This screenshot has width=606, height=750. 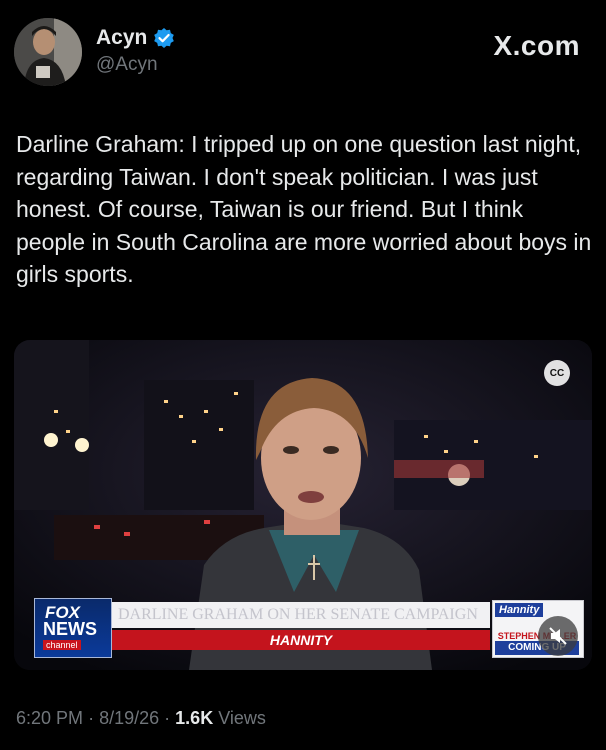 What do you see at coordinates (48, 52) in the screenshot?
I see `avatar` at bounding box center [48, 52].